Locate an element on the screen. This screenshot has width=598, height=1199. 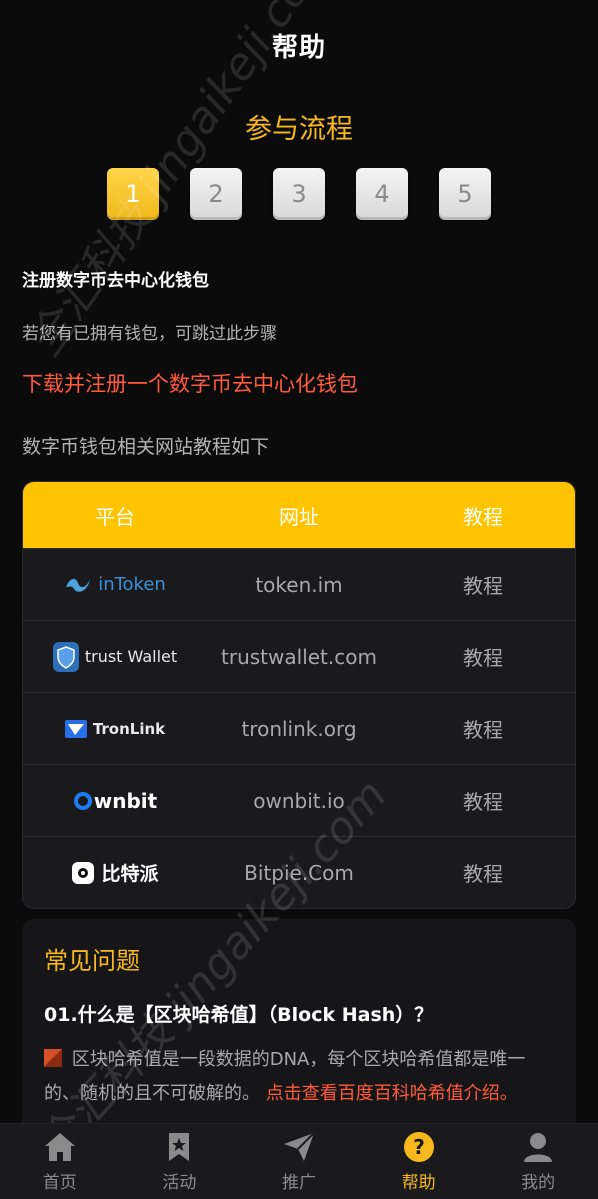
user-icon is located at coordinates (538, 1147).